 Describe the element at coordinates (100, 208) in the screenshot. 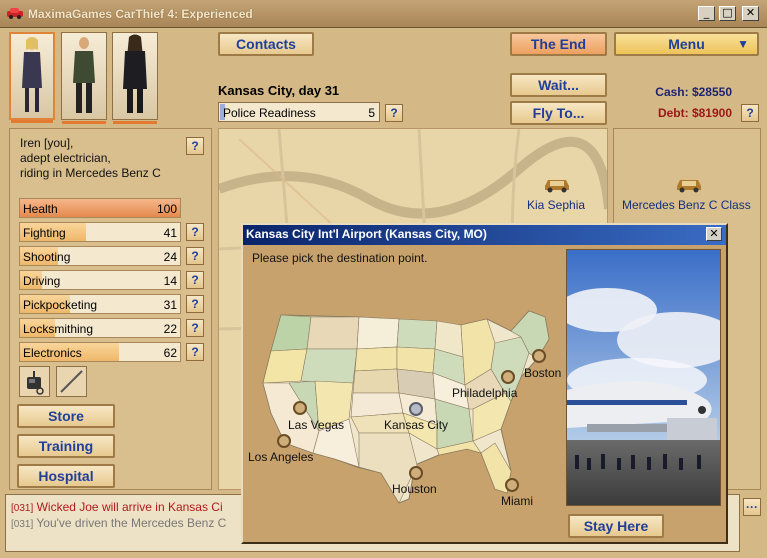

I see `stat-health: Health 100` at that location.